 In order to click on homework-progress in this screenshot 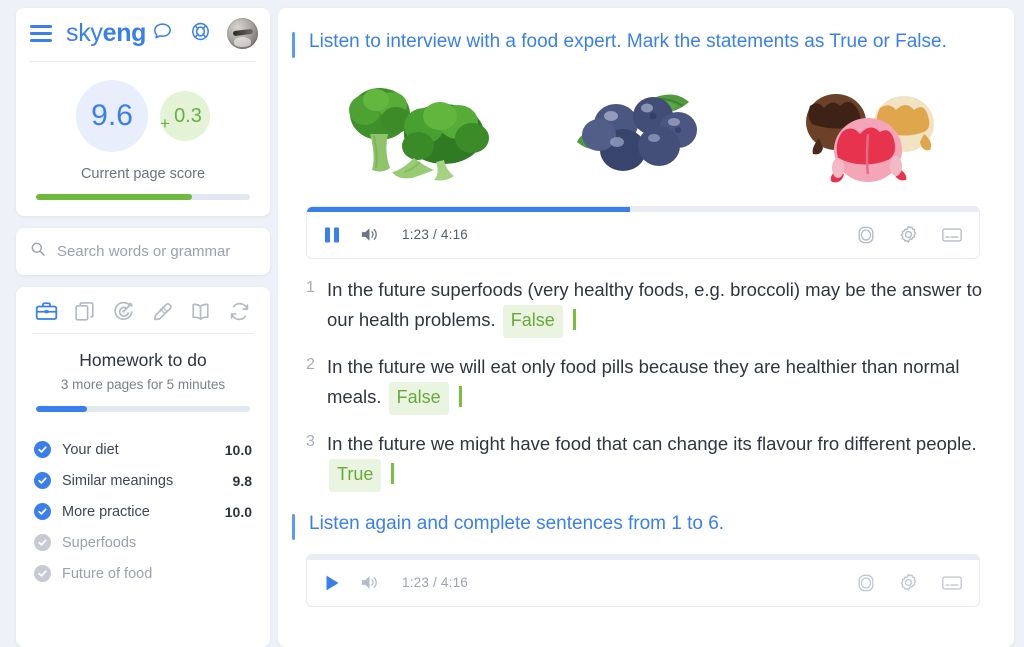, I will do `click(143, 409)`.